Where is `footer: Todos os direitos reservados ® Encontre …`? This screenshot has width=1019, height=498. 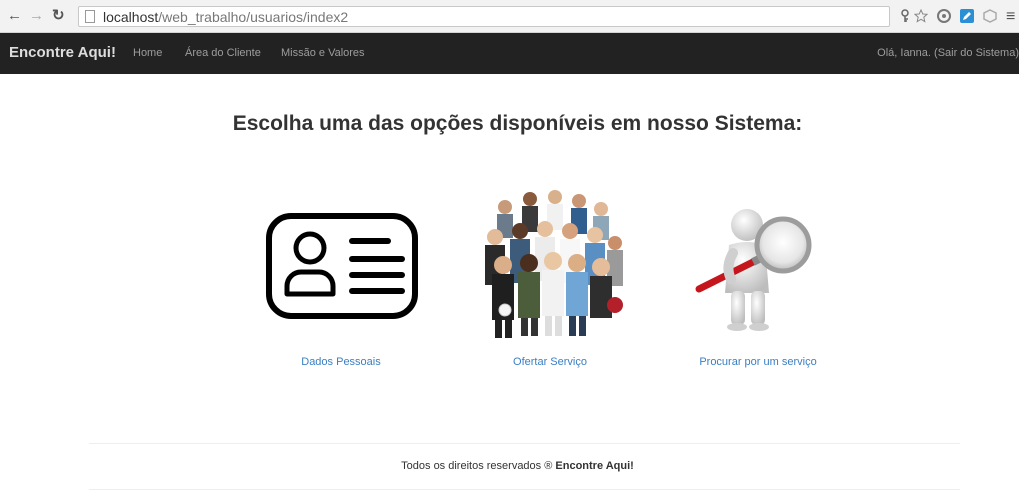
footer: Todos os direitos reservados ® Encontre … is located at coordinates (509, 466).